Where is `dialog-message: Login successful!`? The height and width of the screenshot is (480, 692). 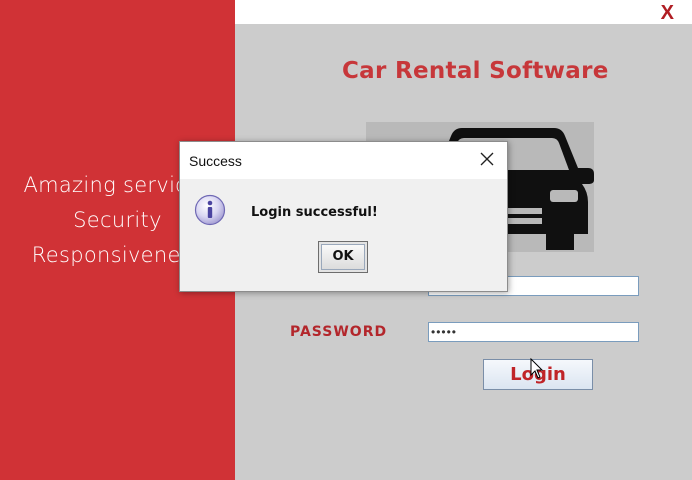 dialog-message: Login successful! is located at coordinates (314, 212).